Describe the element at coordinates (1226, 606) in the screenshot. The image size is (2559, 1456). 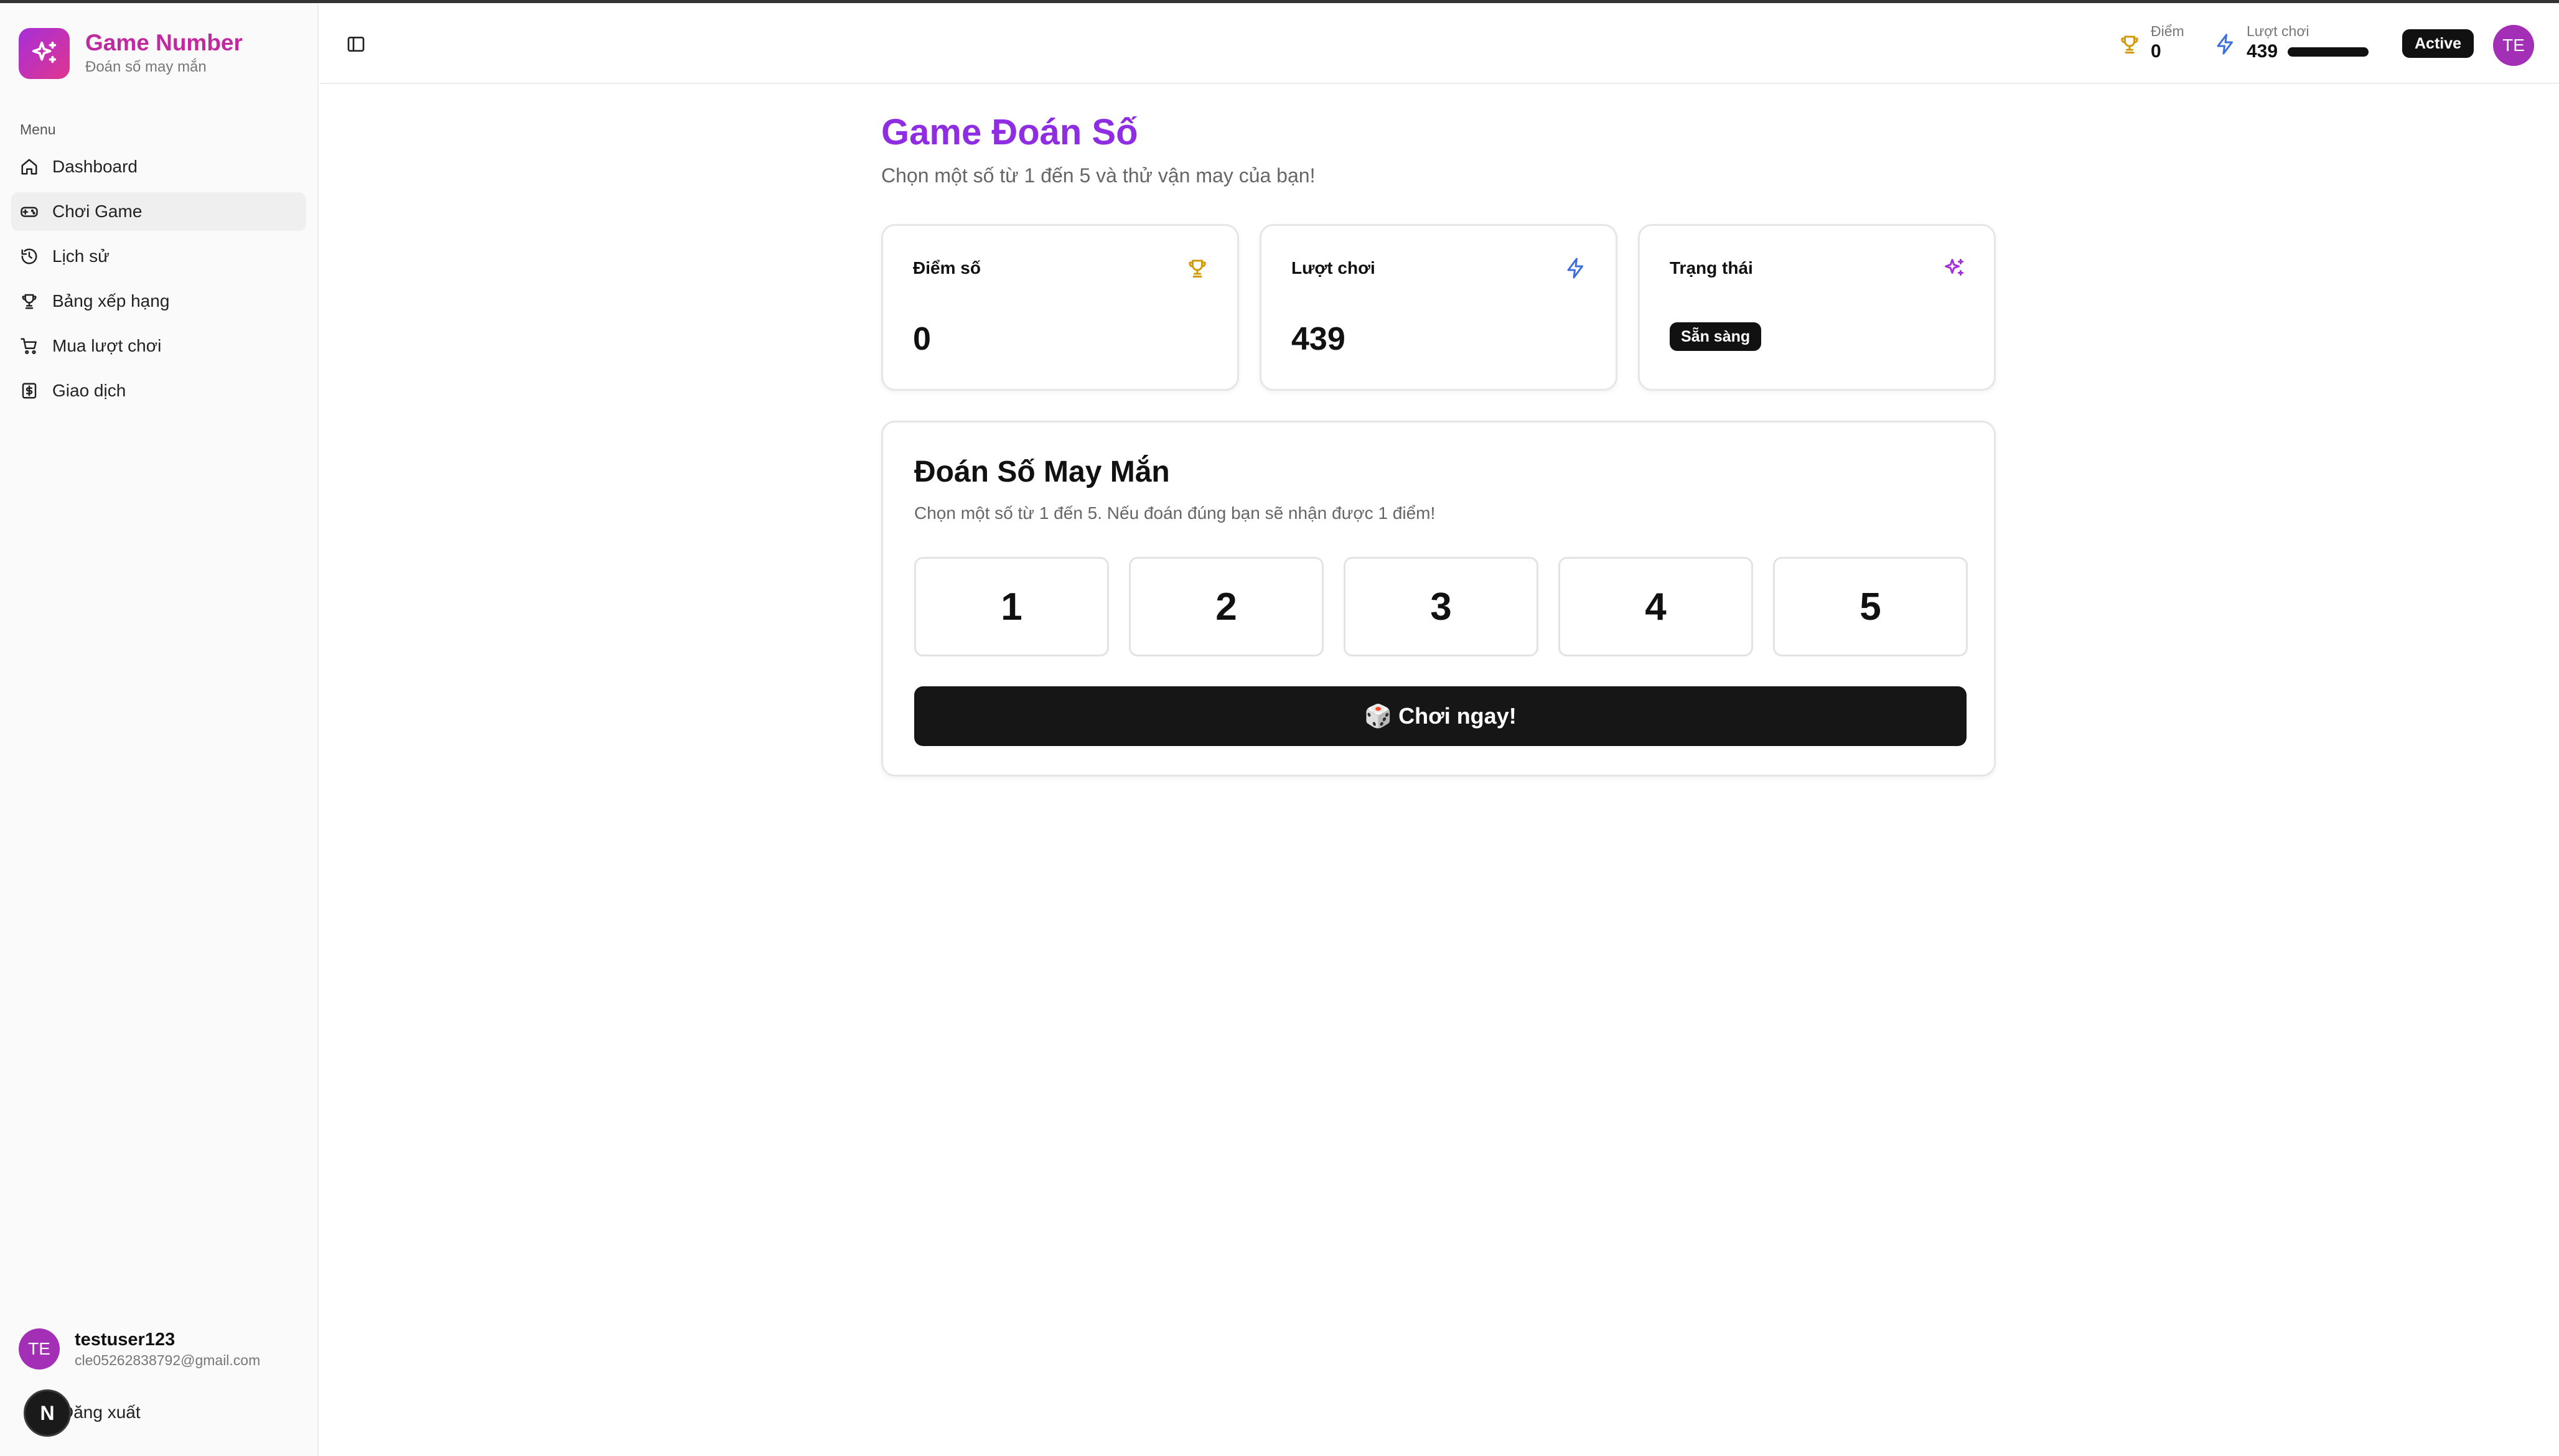
I see `number-button-2: 2` at that location.